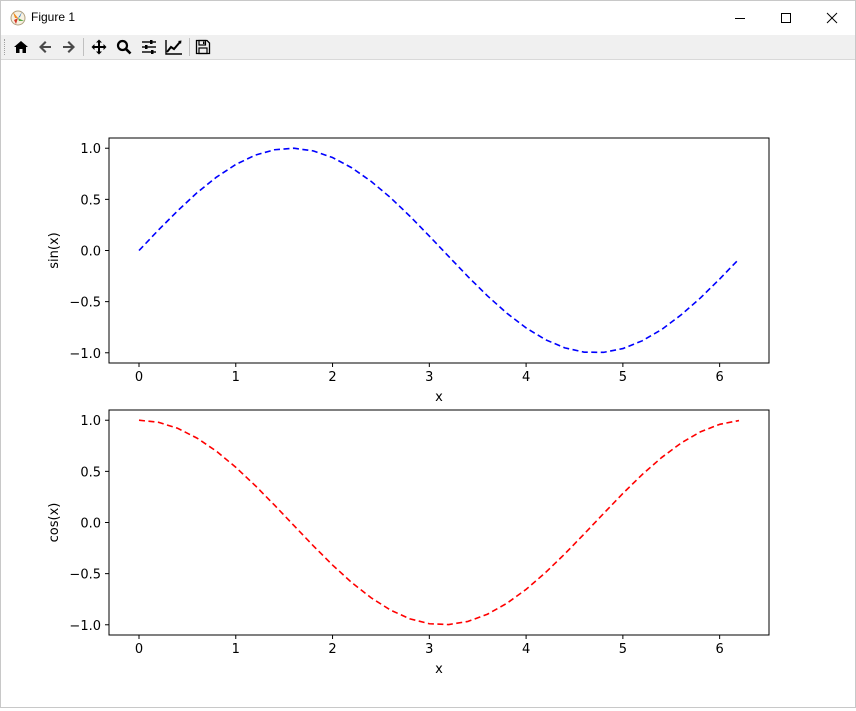 This screenshot has width=856, height=711. What do you see at coordinates (786, 18) in the screenshot?
I see `maximize-icon` at bounding box center [786, 18].